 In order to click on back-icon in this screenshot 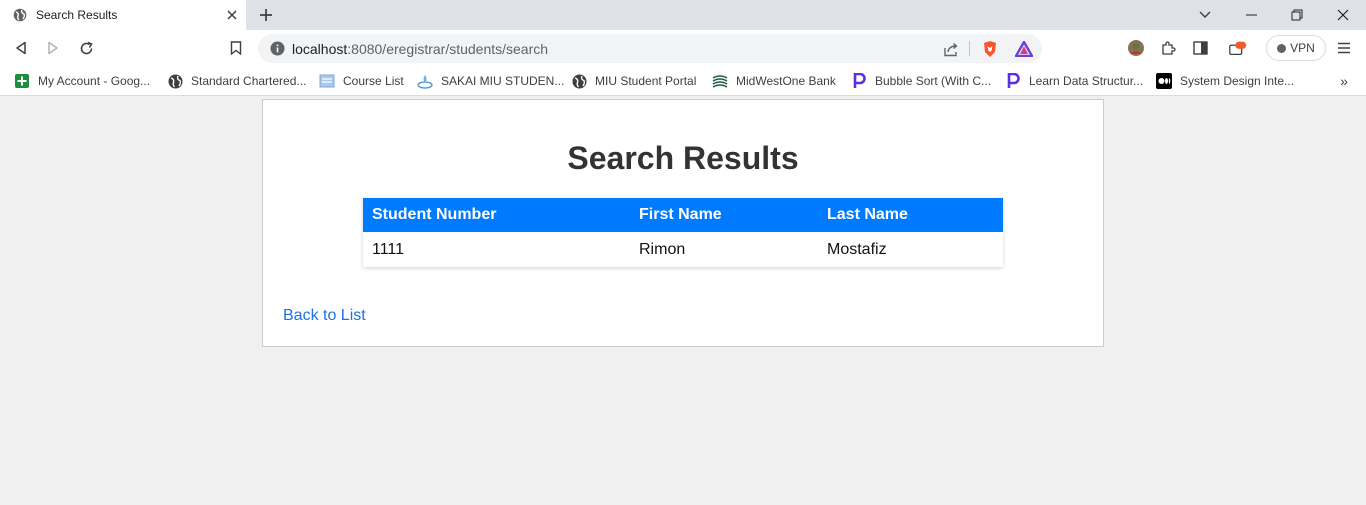, I will do `click(21, 48)`.